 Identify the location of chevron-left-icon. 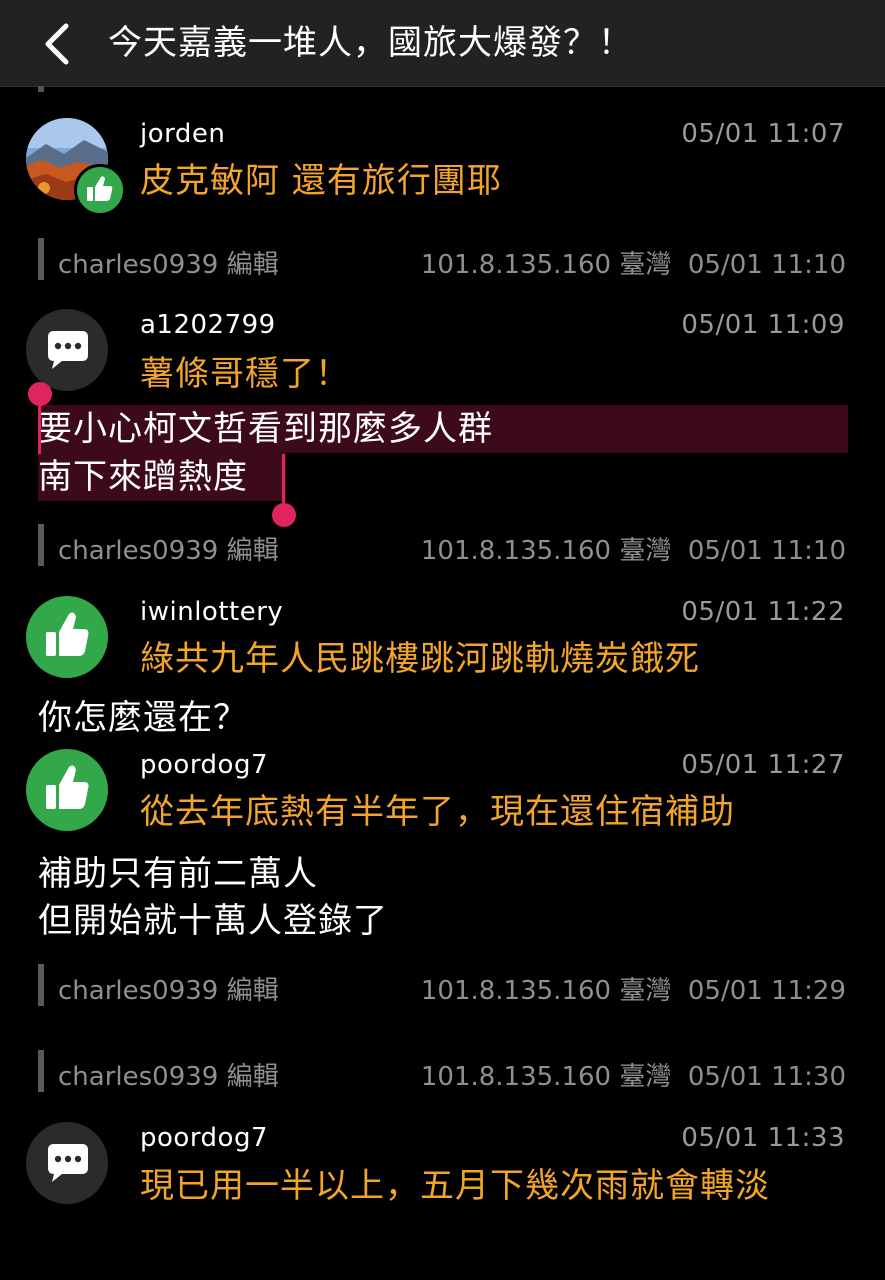
(57, 44).